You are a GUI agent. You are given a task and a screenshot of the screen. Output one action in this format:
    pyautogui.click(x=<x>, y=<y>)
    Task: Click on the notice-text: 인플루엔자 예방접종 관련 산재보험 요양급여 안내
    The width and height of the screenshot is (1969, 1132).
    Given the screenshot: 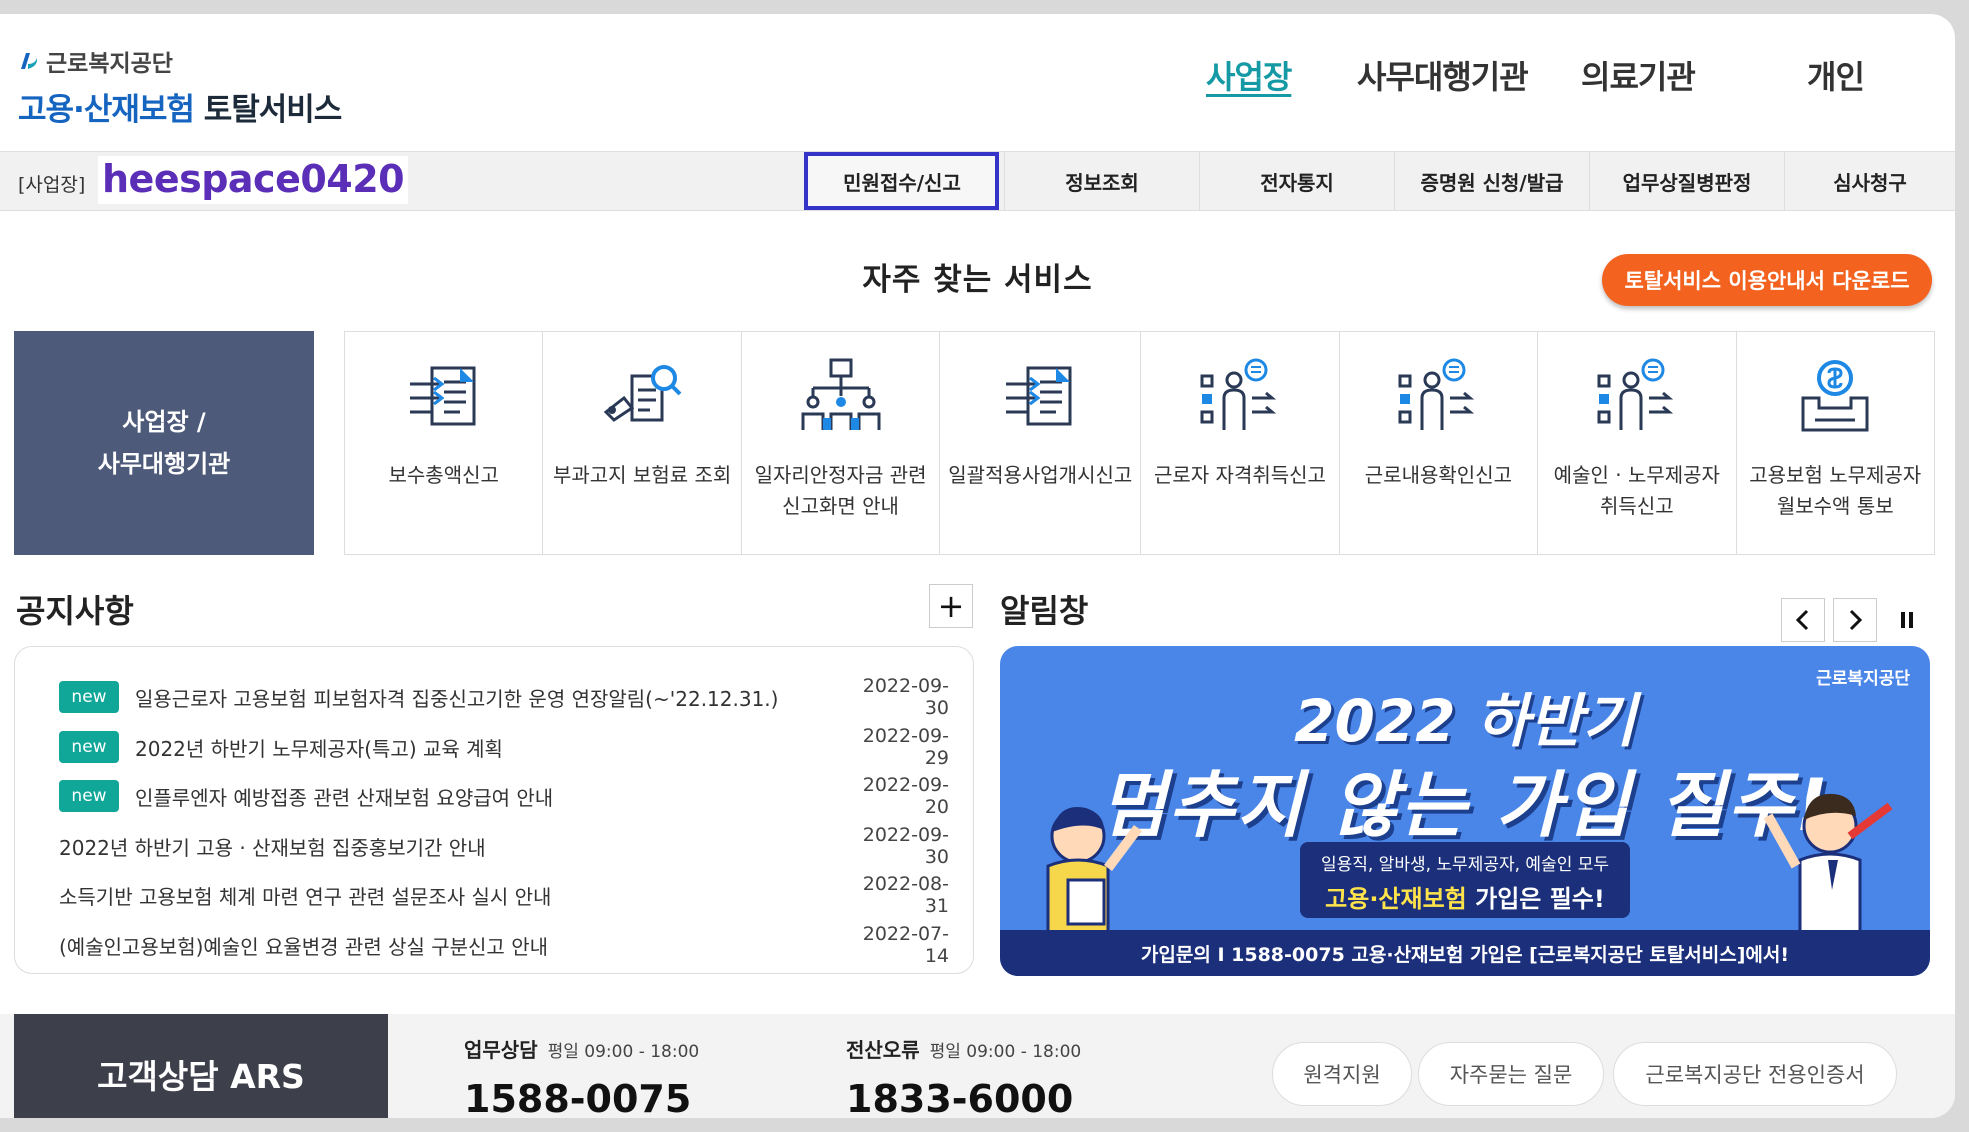 What is the action you would take?
    pyautogui.click(x=344, y=797)
    